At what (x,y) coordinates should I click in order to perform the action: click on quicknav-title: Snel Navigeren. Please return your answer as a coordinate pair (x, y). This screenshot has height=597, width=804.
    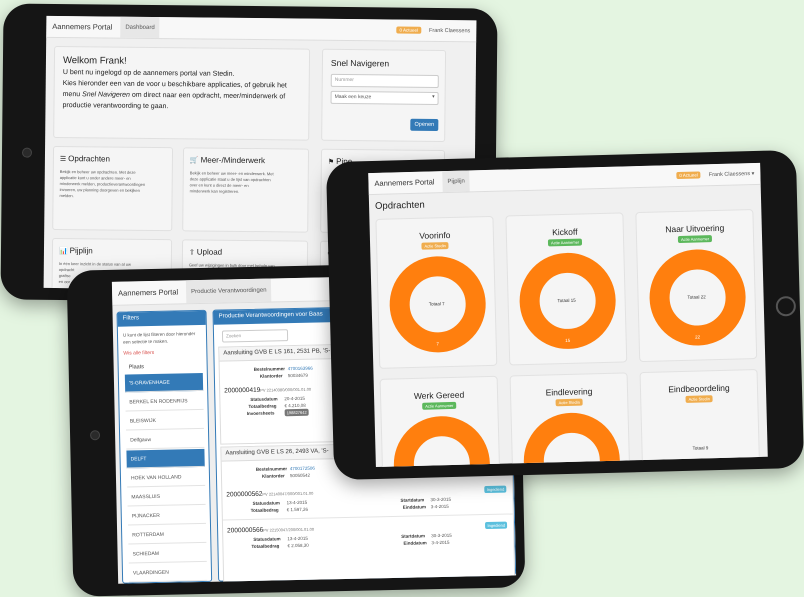
    Looking at the image, I should click on (360, 63).